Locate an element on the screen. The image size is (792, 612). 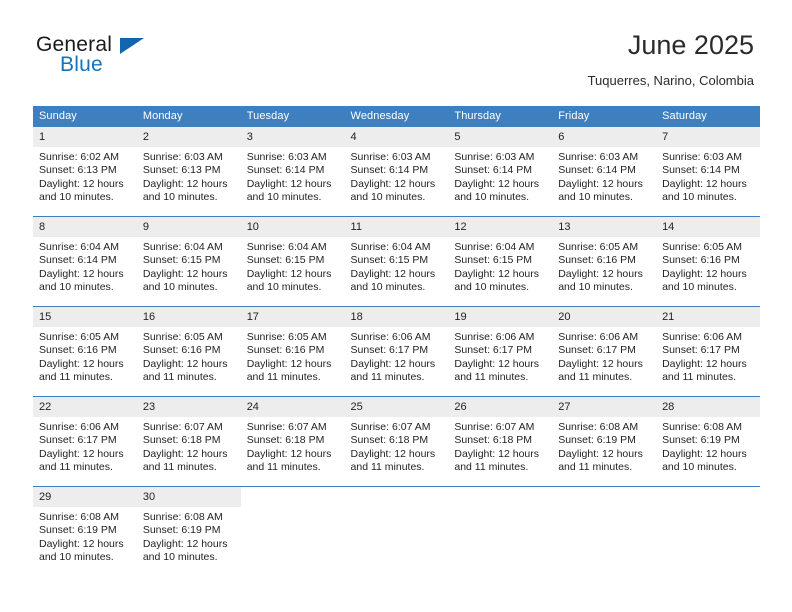
daylight-text: Daylight: 12 hours and 11 minutes. is located at coordinates (185, 460).